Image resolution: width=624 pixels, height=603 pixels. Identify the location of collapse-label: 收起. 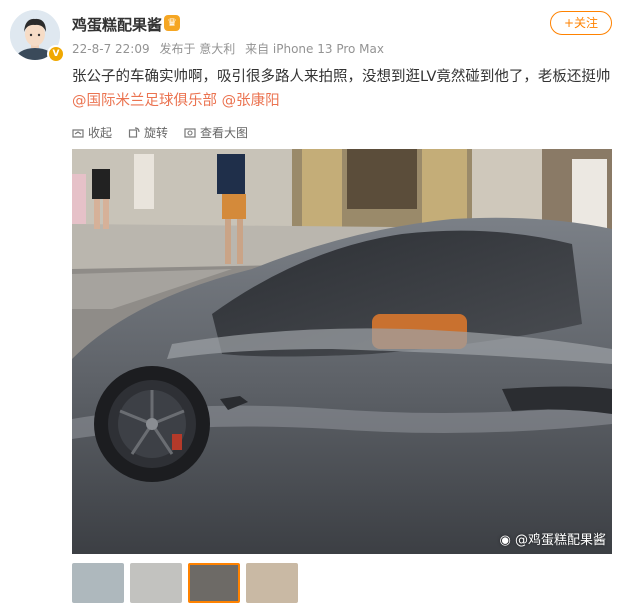
(100, 133).